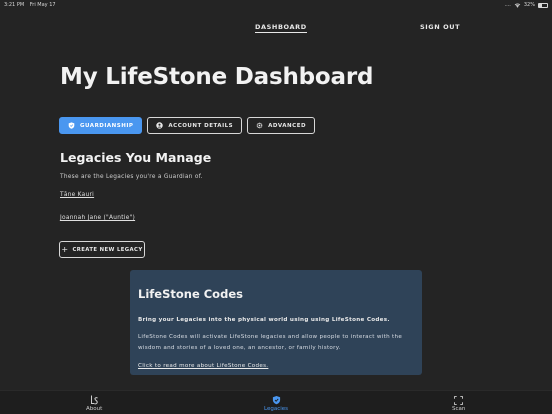 This screenshot has height=414, width=552. I want to click on codes-card-title: LifeStone Codes, so click(190, 294).